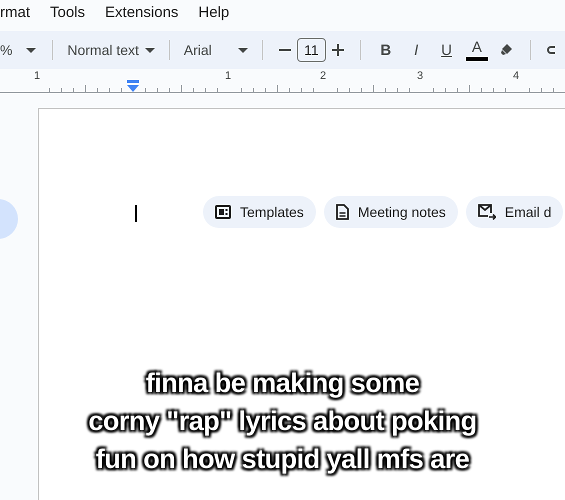  What do you see at coordinates (223, 212) in the screenshot?
I see `template-icon` at bounding box center [223, 212].